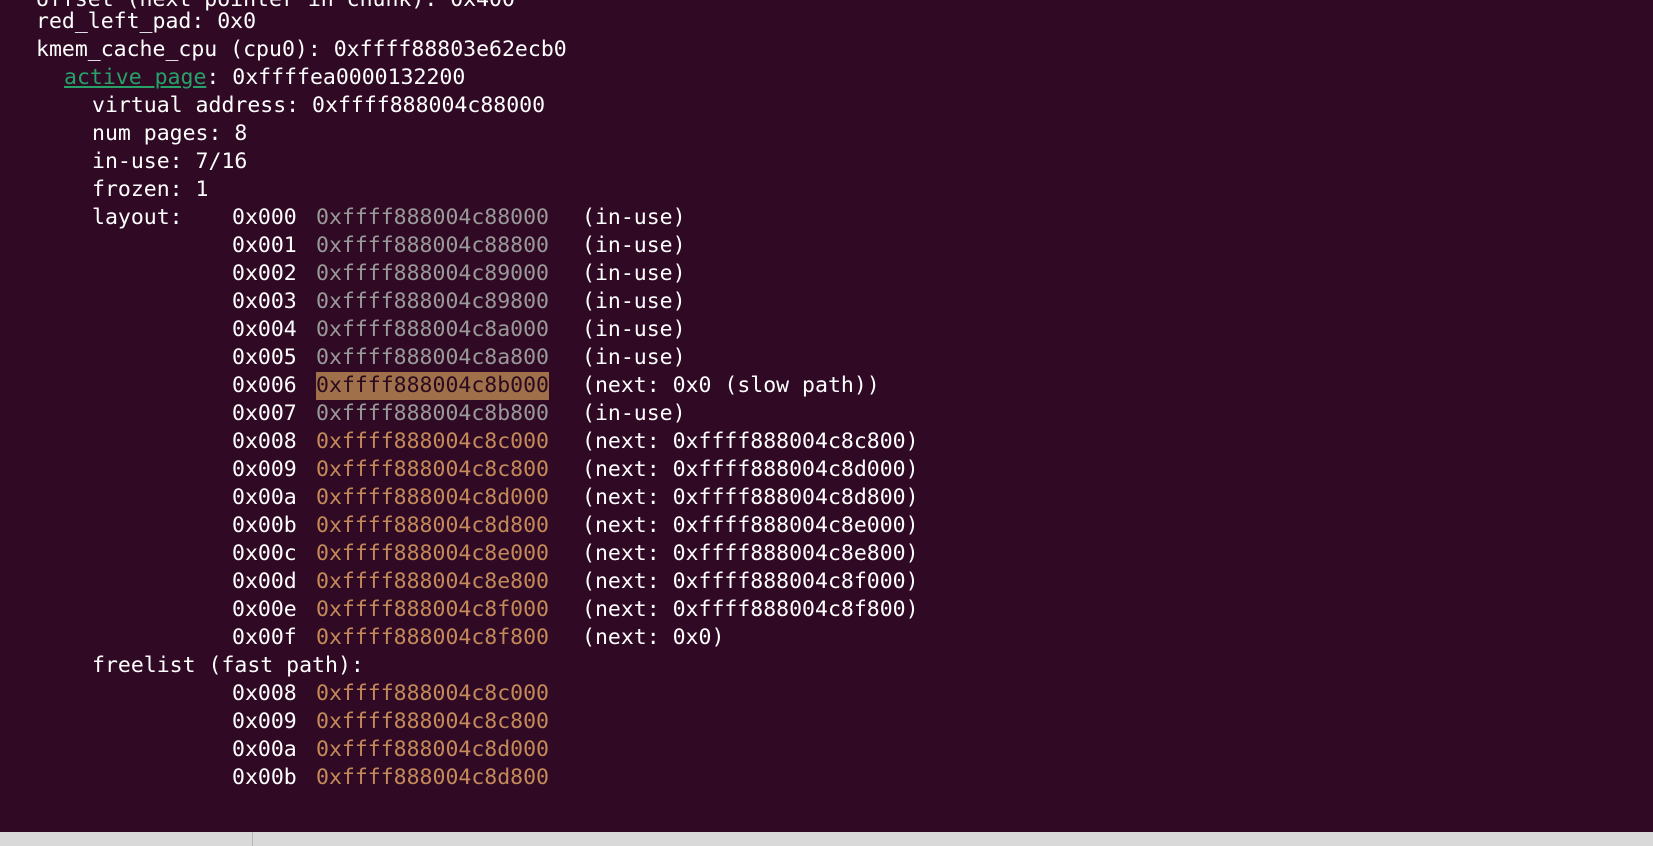 The width and height of the screenshot is (1653, 846). Describe the element at coordinates (432, 609) in the screenshot. I see `slot-address: 0xffff888004c8f000` at that location.